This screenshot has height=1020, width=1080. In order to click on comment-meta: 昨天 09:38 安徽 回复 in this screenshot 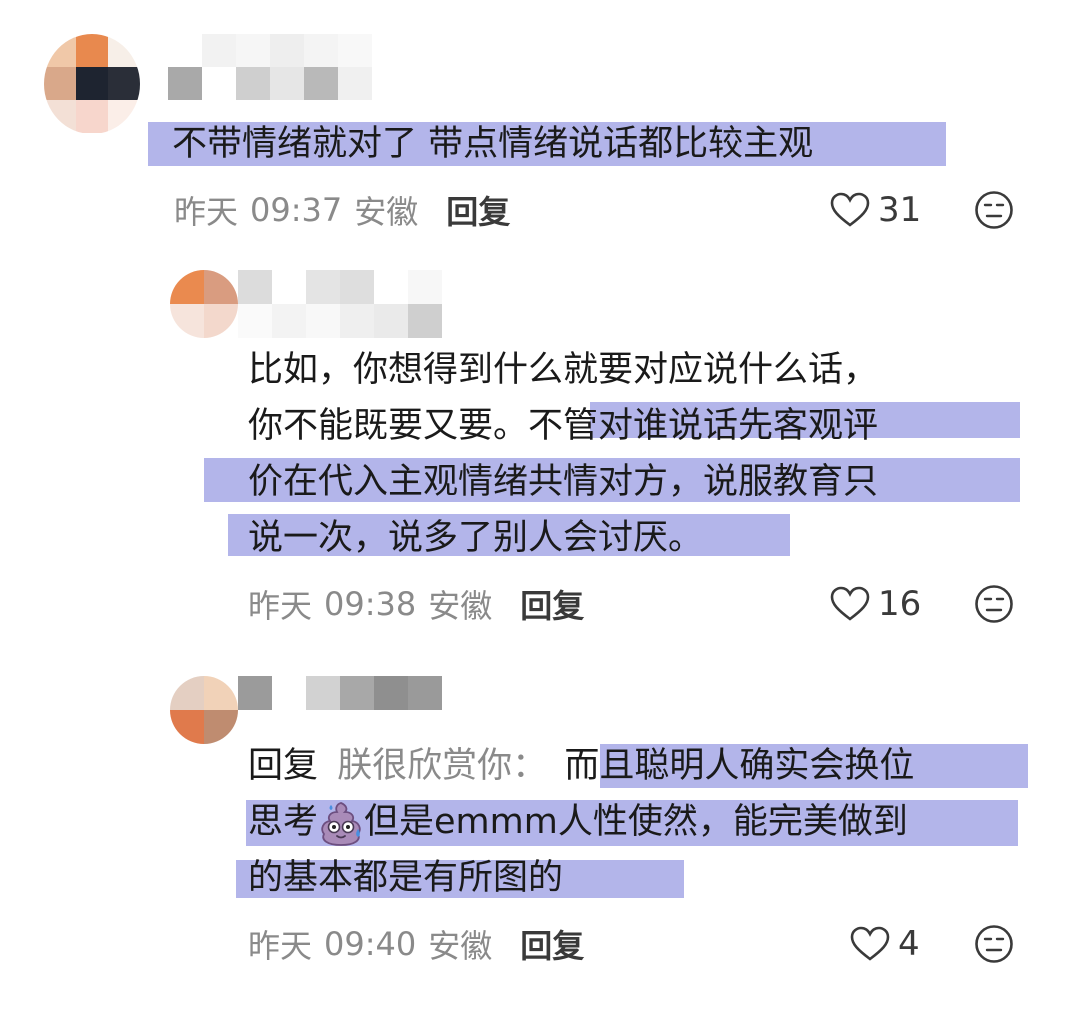, I will do `click(416, 604)`.